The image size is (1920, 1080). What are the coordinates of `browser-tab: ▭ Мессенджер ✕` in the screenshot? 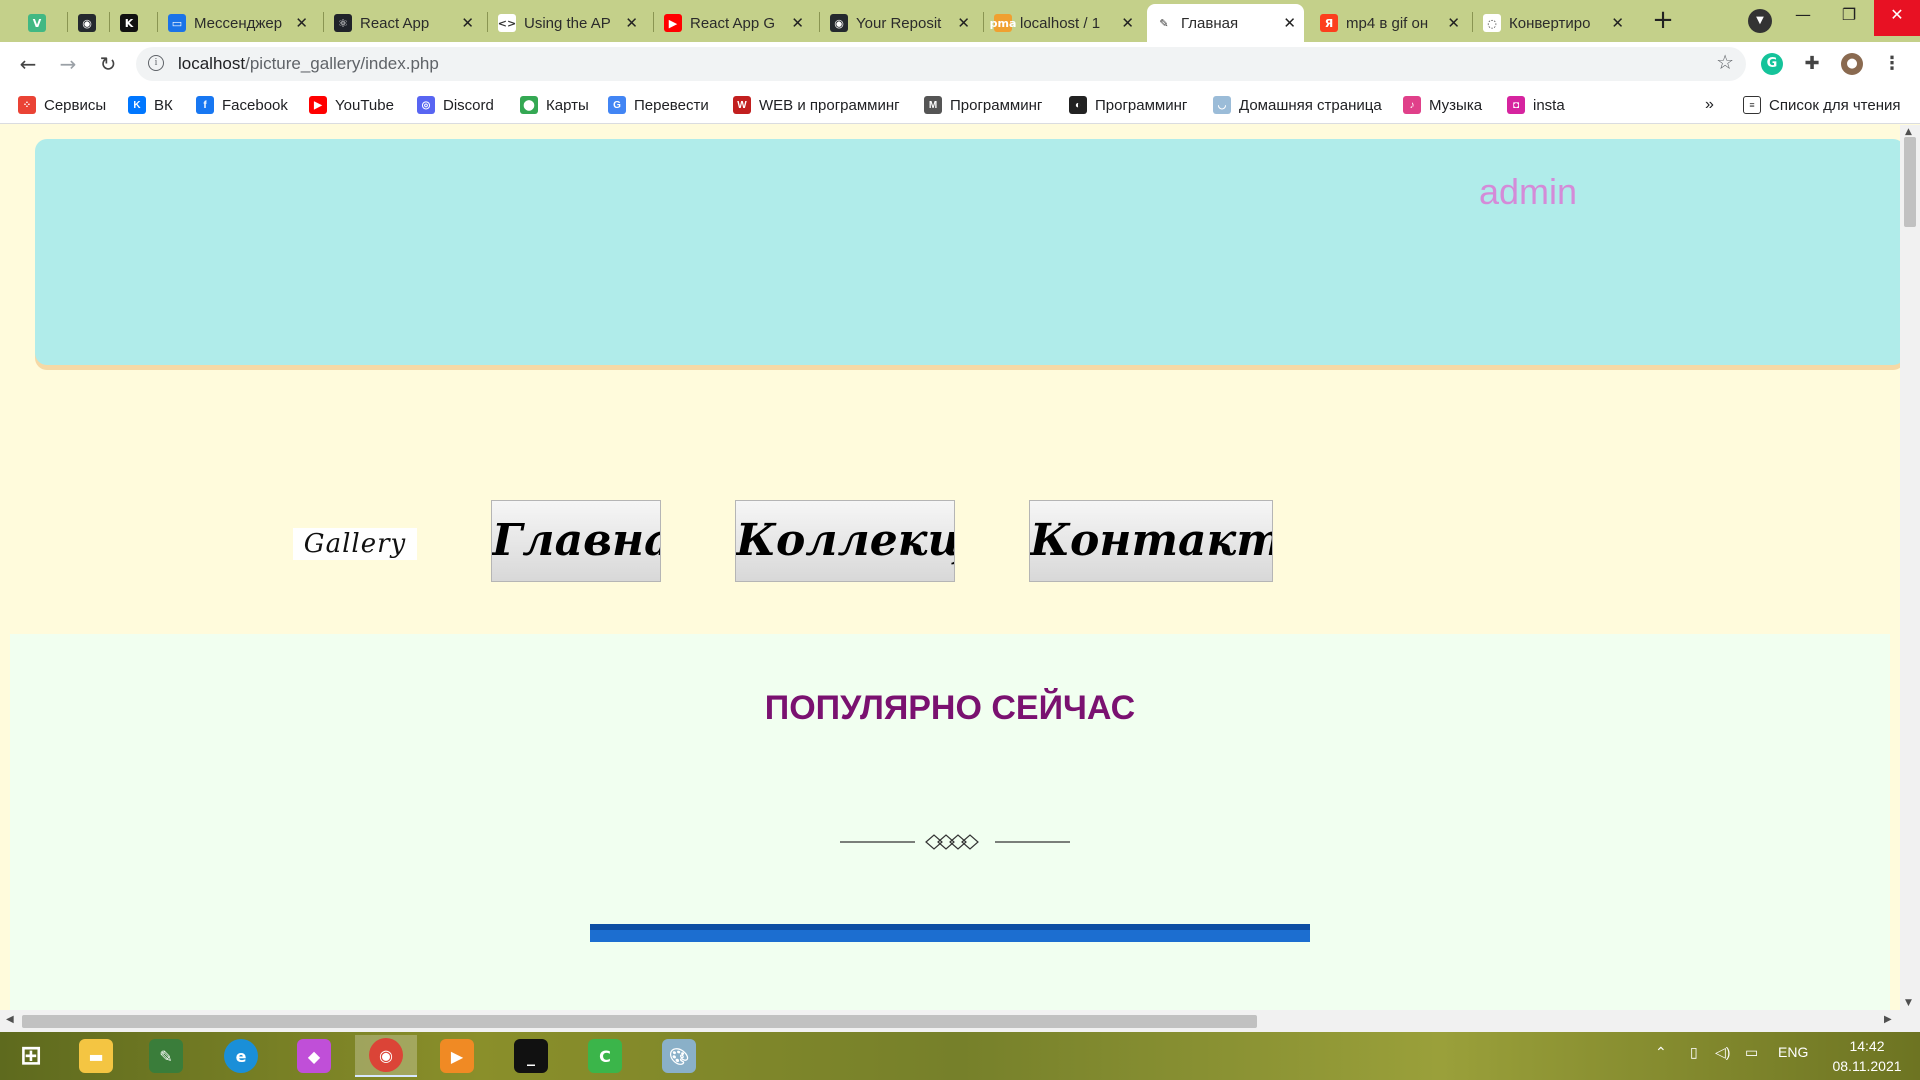 It's located at (238, 23).